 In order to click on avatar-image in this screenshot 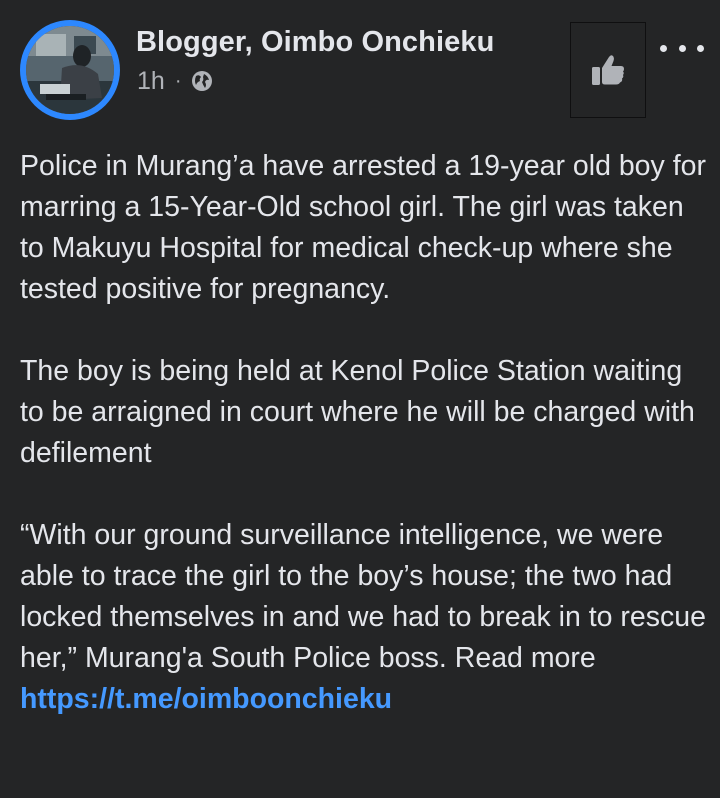, I will do `click(70, 70)`.